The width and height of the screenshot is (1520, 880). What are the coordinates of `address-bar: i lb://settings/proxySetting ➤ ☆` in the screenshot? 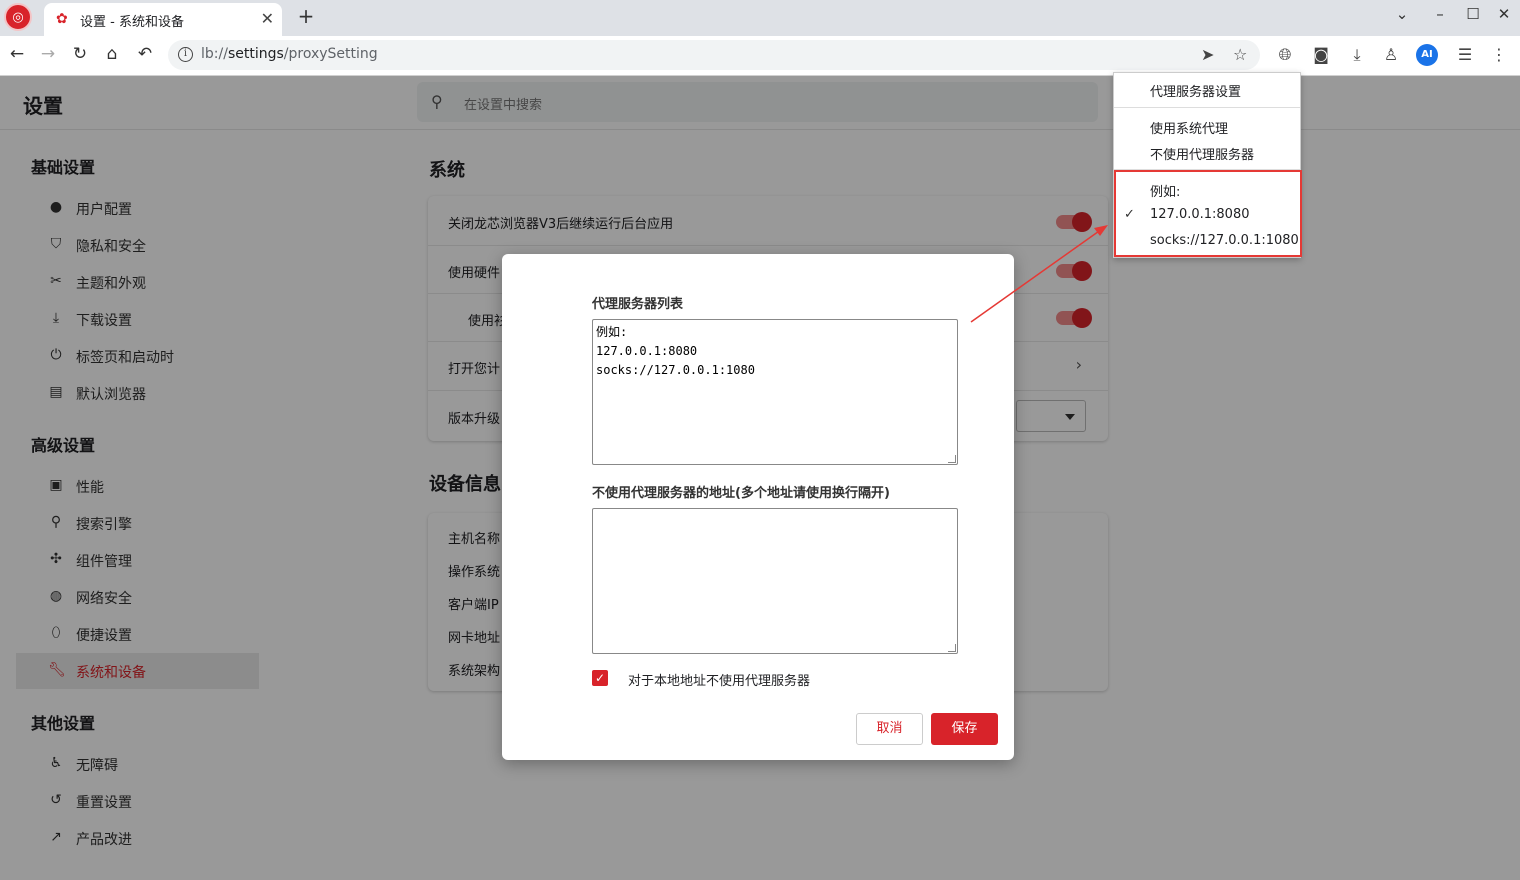 It's located at (714, 55).